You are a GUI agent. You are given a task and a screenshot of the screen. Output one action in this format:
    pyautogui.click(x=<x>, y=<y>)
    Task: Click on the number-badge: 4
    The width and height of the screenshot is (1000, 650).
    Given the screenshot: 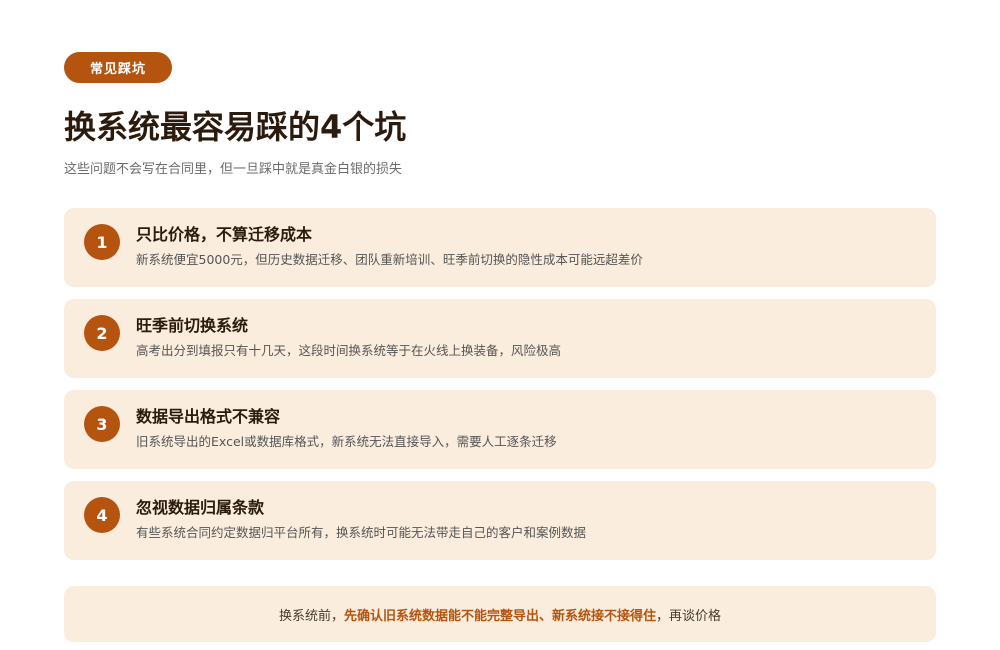 What is the action you would take?
    pyautogui.click(x=102, y=515)
    